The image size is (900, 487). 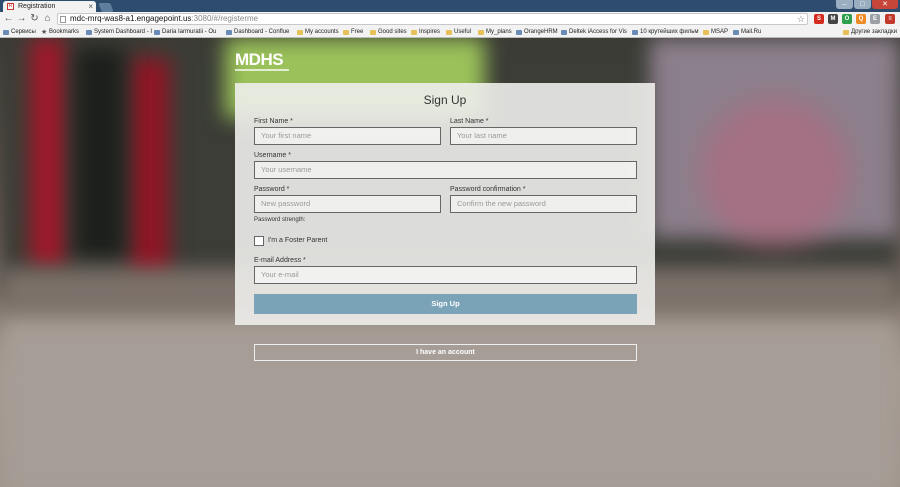 I want to click on tab-title: Registration, so click(x=37, y=6).